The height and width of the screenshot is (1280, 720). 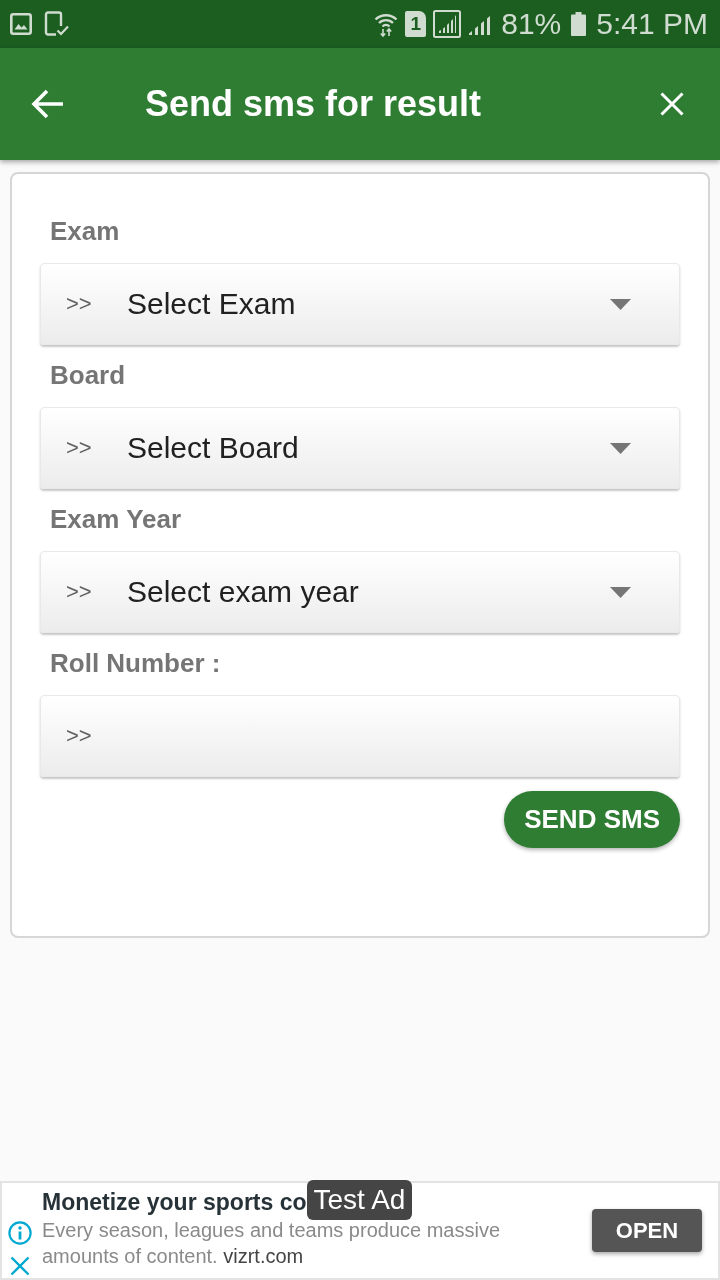 I want to click on test-ad-label: Test Ad, so click(x=359, y=1200).